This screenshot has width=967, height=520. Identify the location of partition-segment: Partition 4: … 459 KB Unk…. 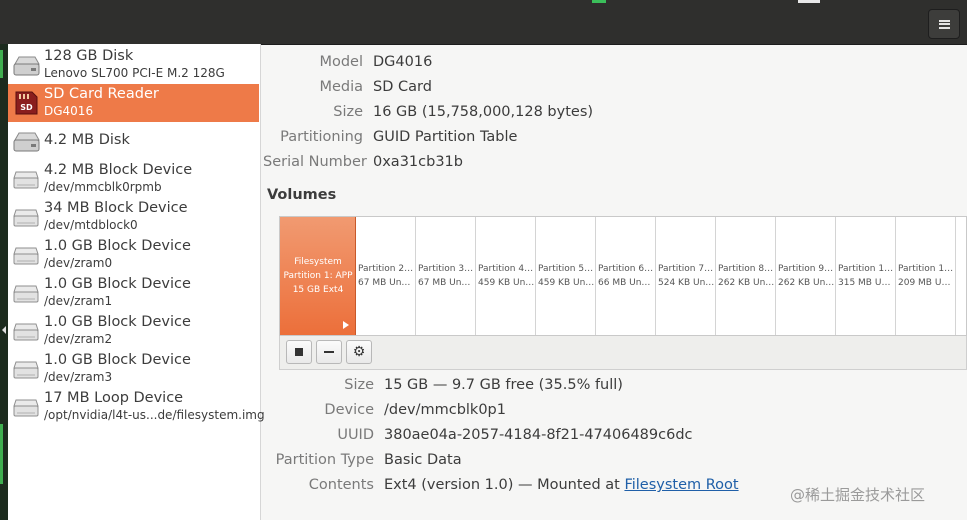
(506, 276).